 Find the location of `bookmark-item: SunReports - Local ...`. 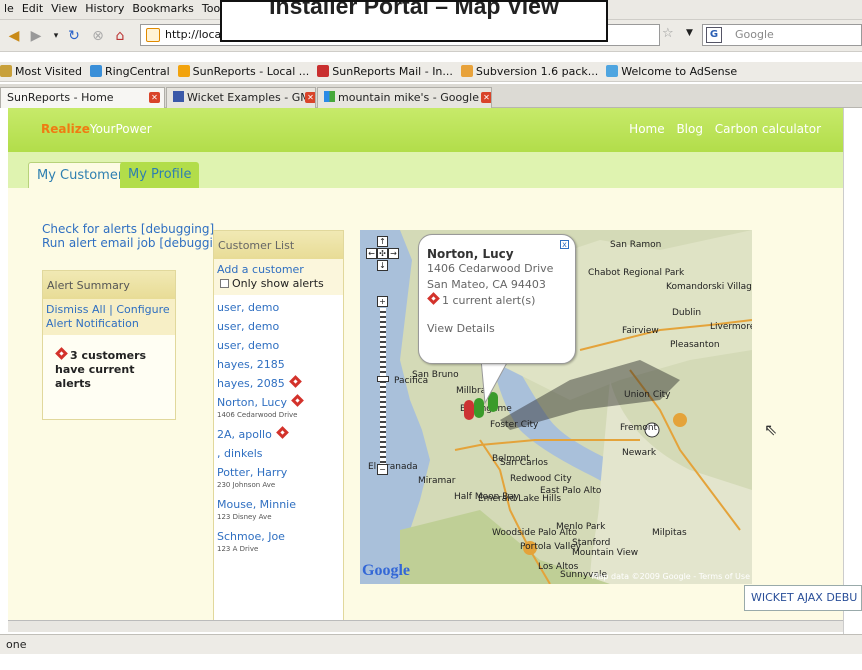

bookmark-item: SunReports - Local ... is located at coordinates (243, 71).